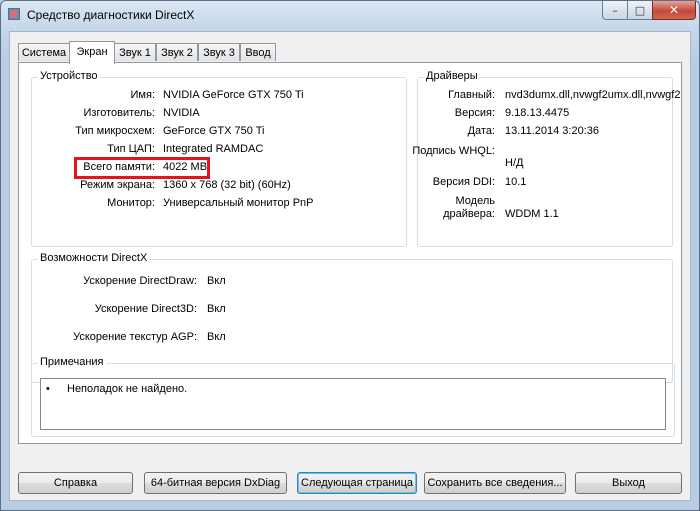  I want to click on manufacturer-label: Изготовитель:, so click(119, 113).